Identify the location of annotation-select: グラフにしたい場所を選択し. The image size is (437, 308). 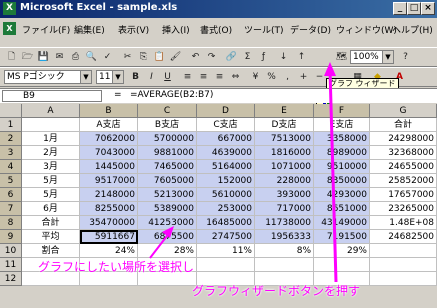
(116, 267).